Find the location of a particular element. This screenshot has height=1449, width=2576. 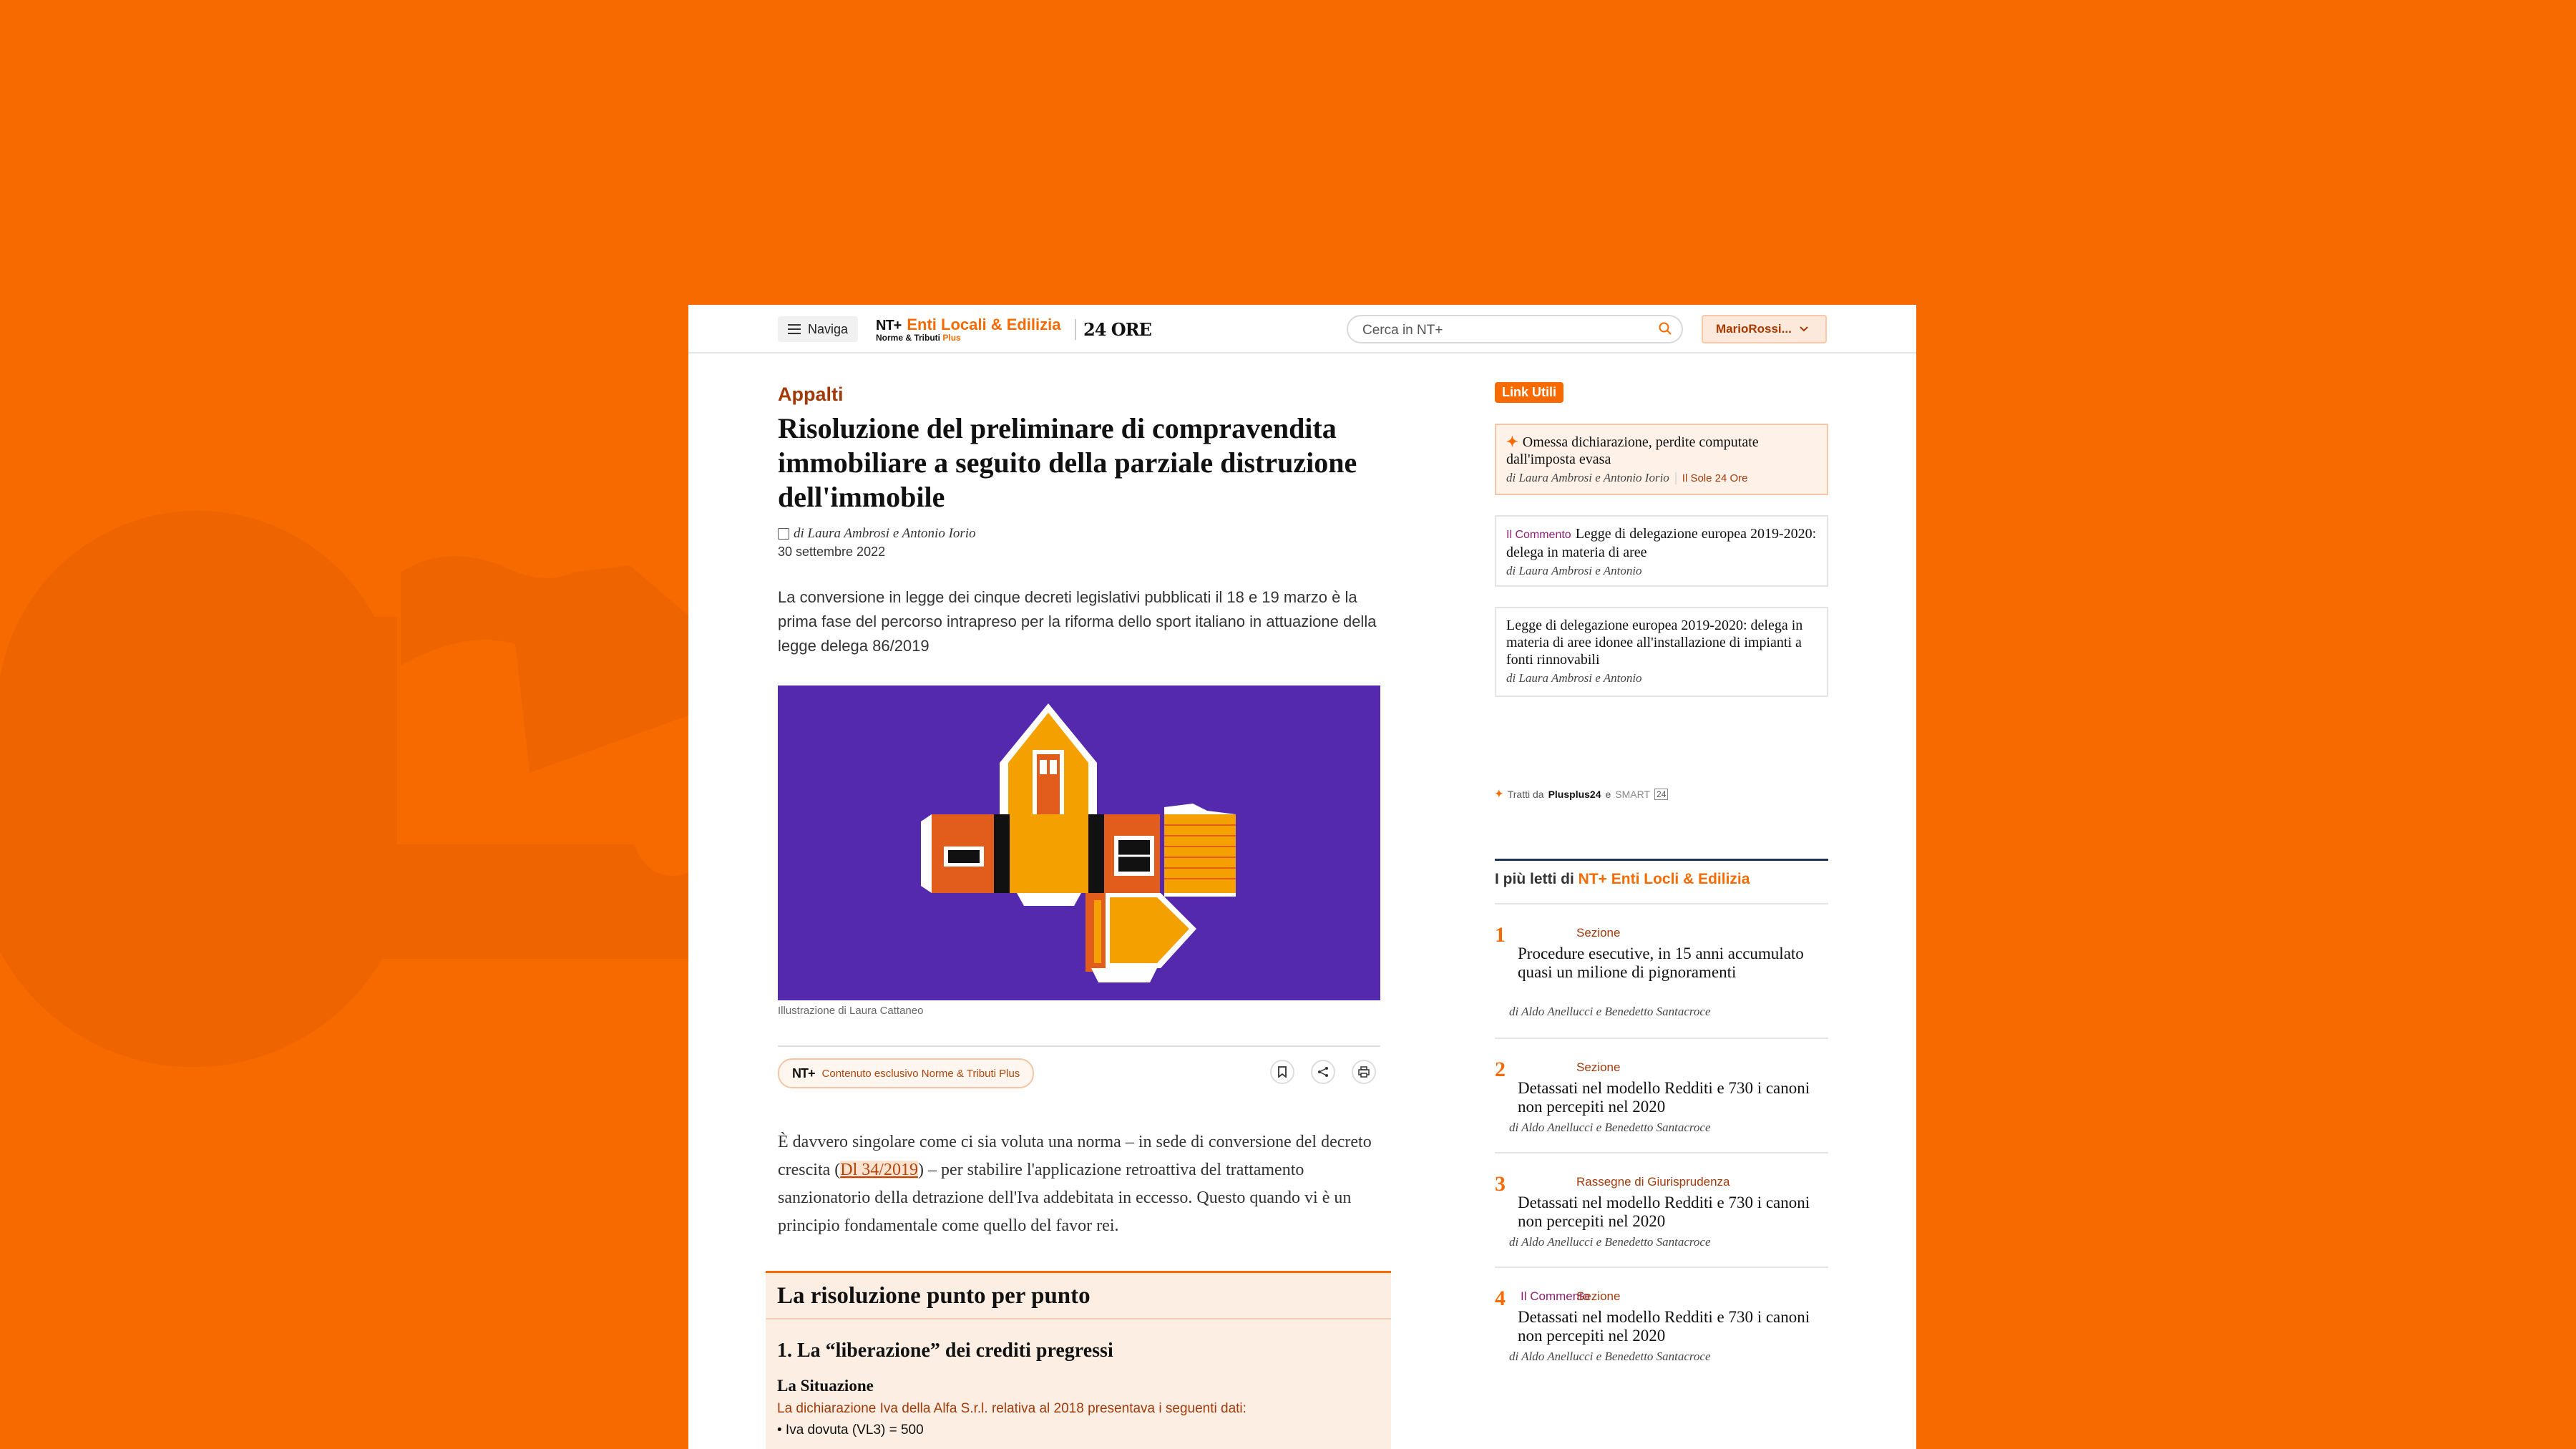

smart-24-logo: 24 is located at coordinates (1661, 794).